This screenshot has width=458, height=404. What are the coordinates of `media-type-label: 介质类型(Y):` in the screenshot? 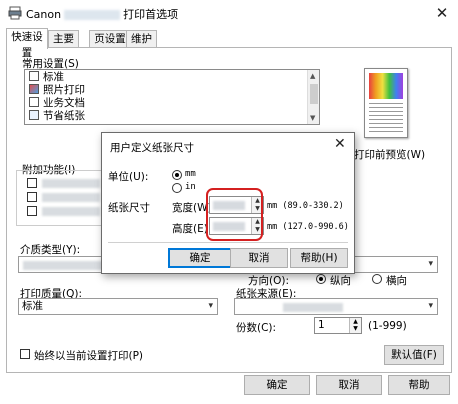 It's located at (50, 250).